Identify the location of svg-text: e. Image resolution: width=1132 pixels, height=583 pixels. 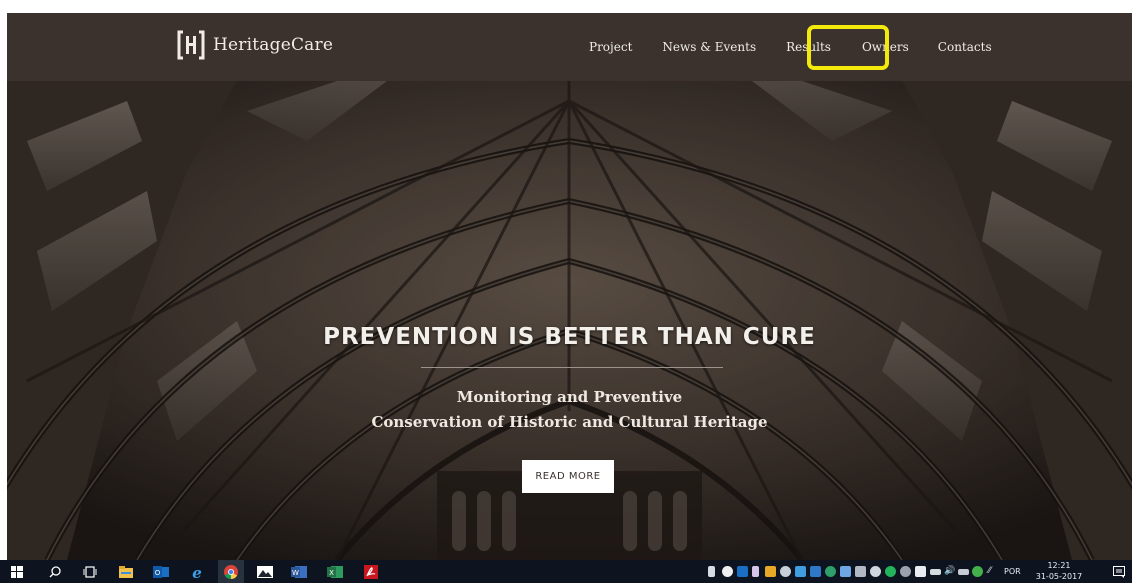
(197, 572).